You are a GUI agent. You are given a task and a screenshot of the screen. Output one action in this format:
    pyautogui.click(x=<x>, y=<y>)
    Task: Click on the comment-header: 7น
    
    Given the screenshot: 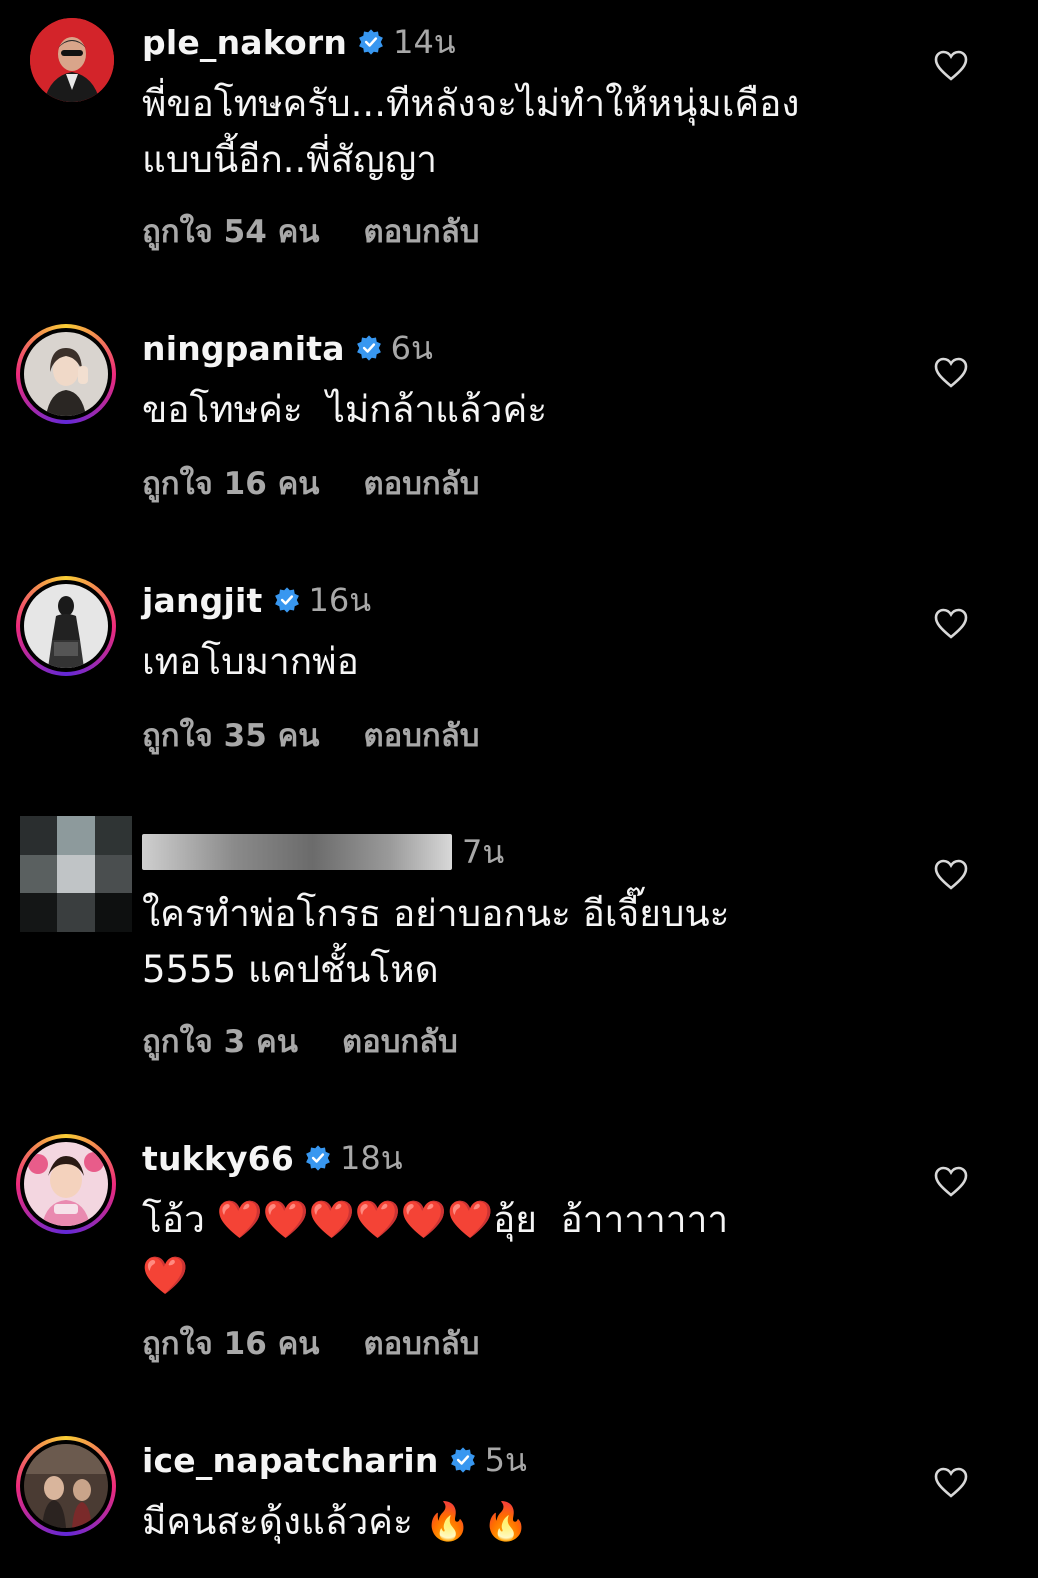 What is the action you would take?
    pyautogui.click(x=323, y=852)
    